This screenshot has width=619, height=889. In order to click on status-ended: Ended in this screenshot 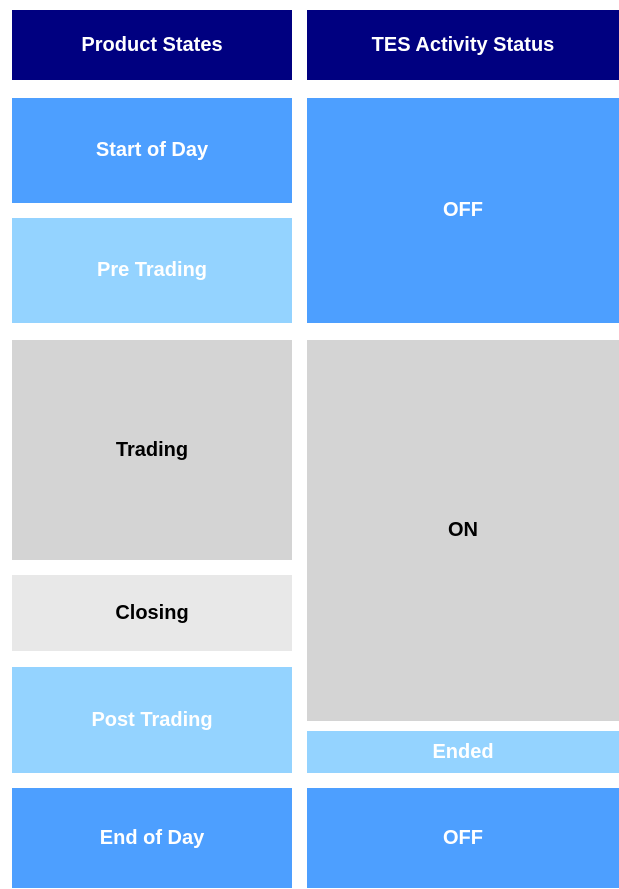, I will do `click(463, 752)`.